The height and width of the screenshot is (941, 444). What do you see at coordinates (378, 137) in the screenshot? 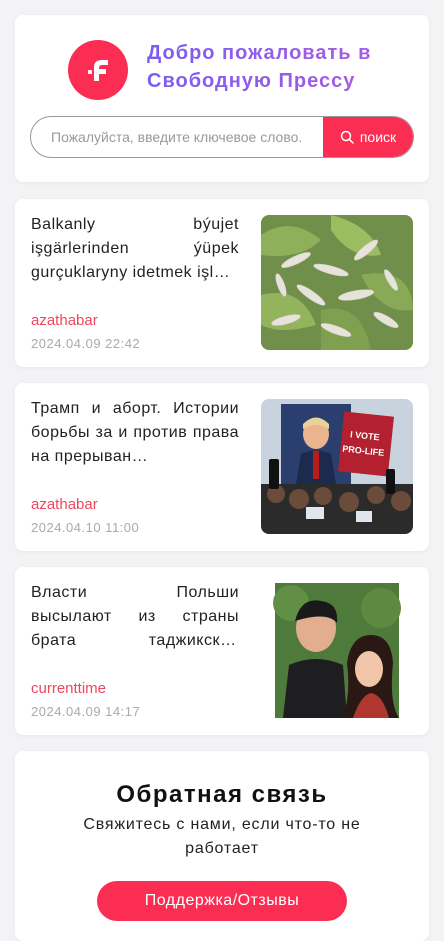
I see `search-button-label: поиск` at bounding box center [378, 137].